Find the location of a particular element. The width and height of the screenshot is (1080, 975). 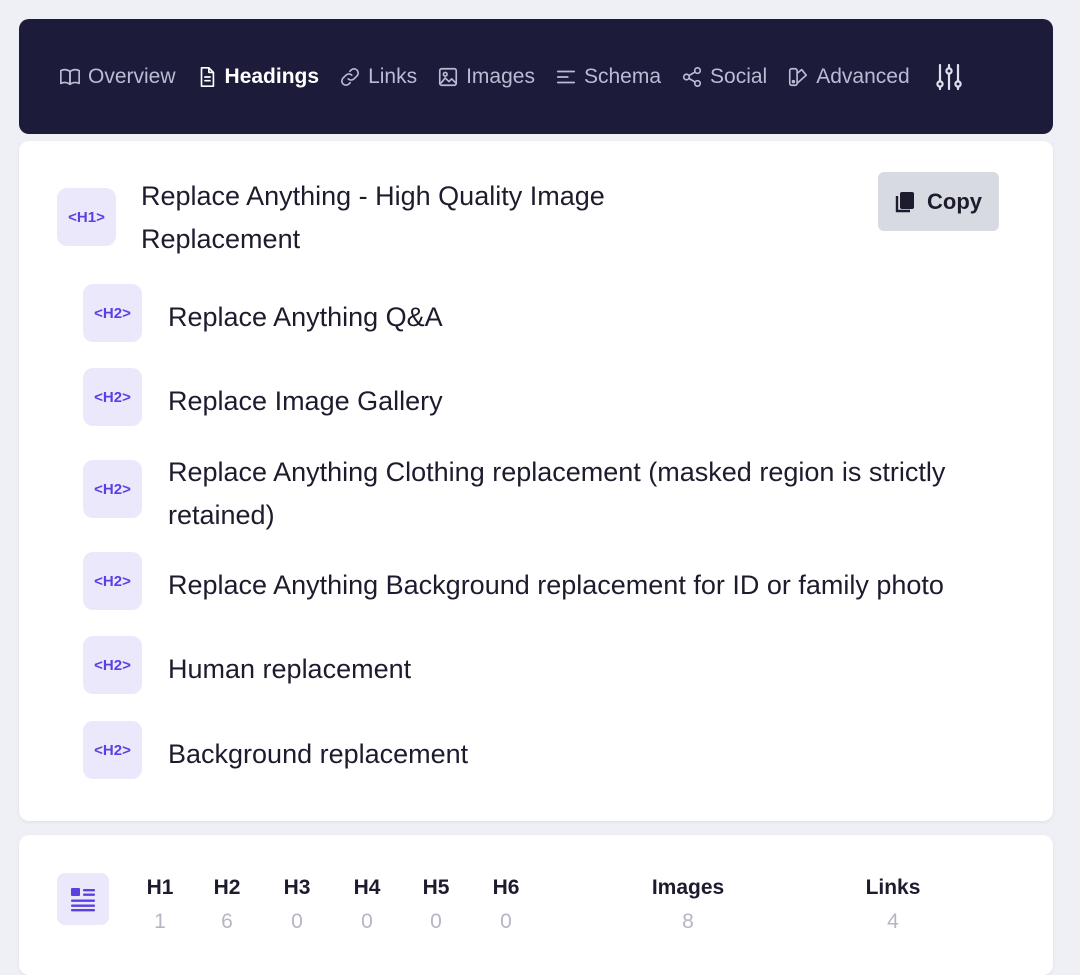

stat-value: 4 is located at coordinates (893, 921).